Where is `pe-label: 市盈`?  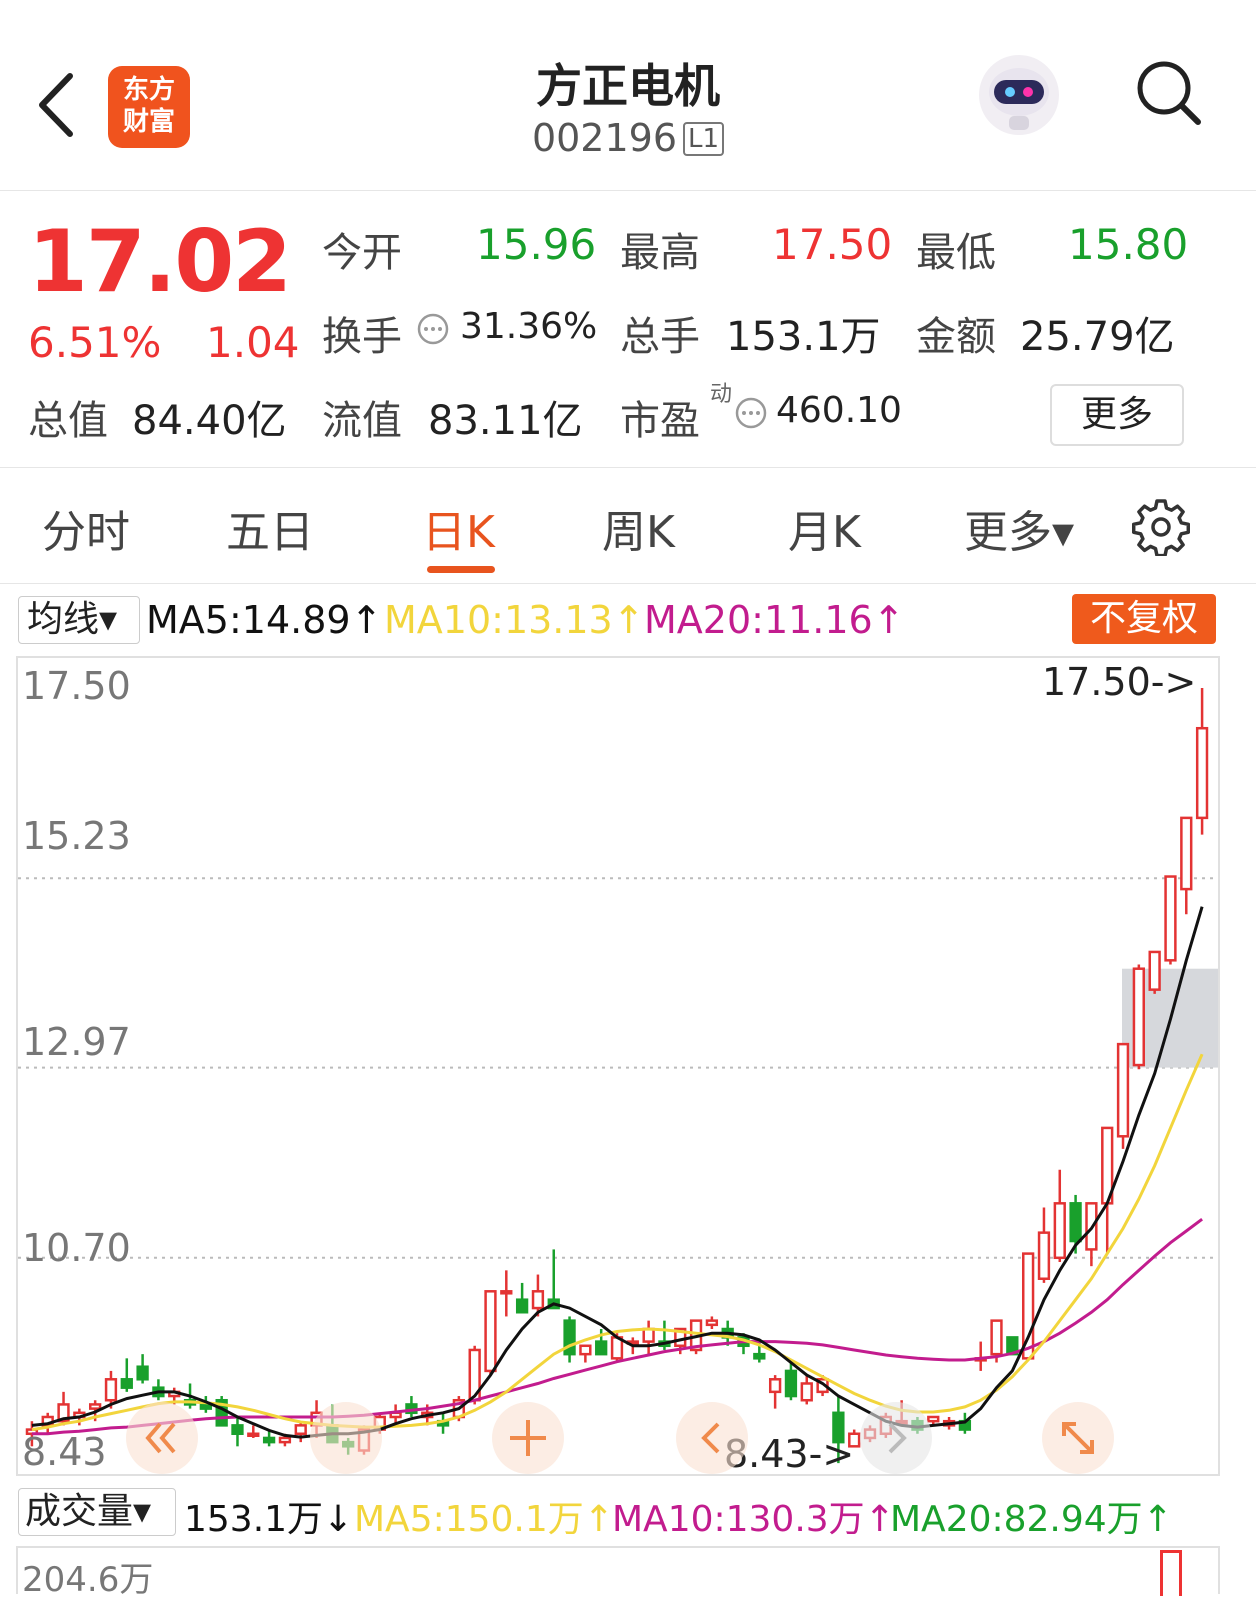 pe-label: 市盈 is located at coordinates (660, 421).